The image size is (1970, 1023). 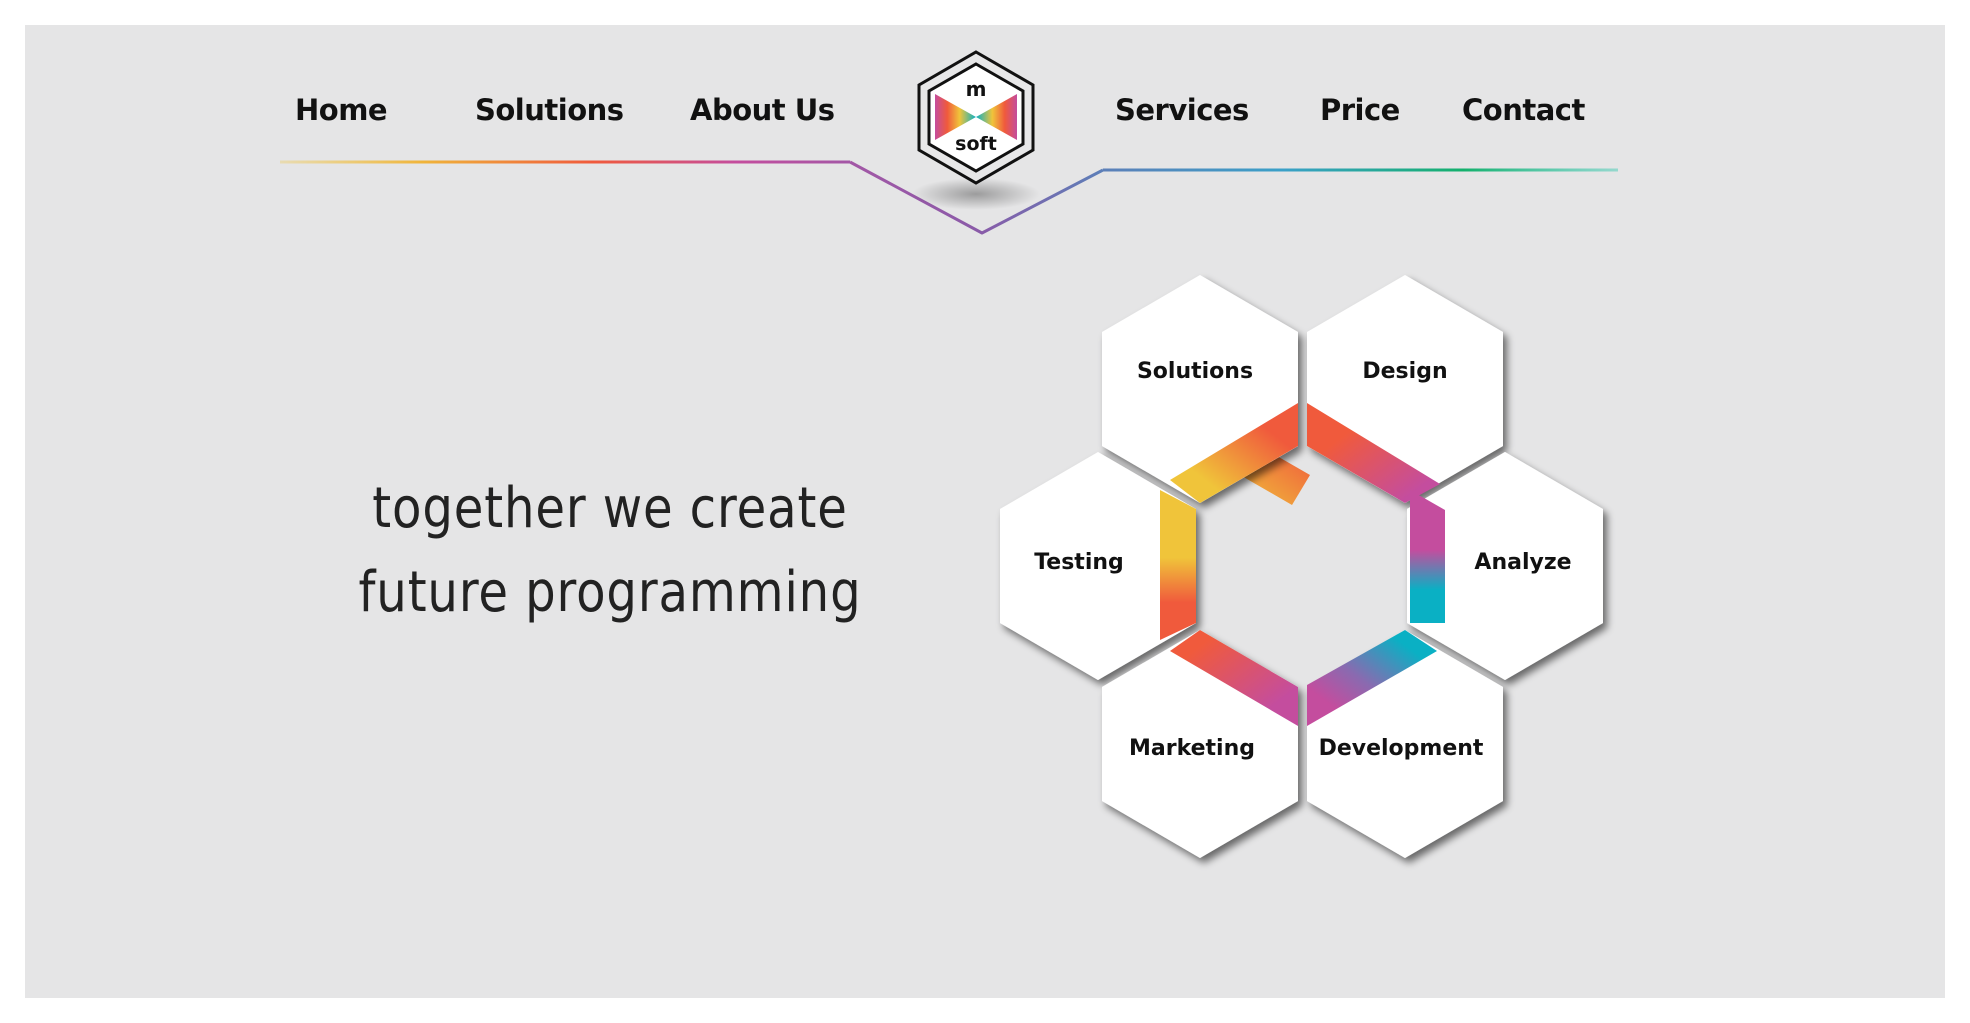 What do you see at coordinates (1195, 371) in the screenshot?
I see `hex-label-solutions: Solutions` at bounding box center [1195, 371].